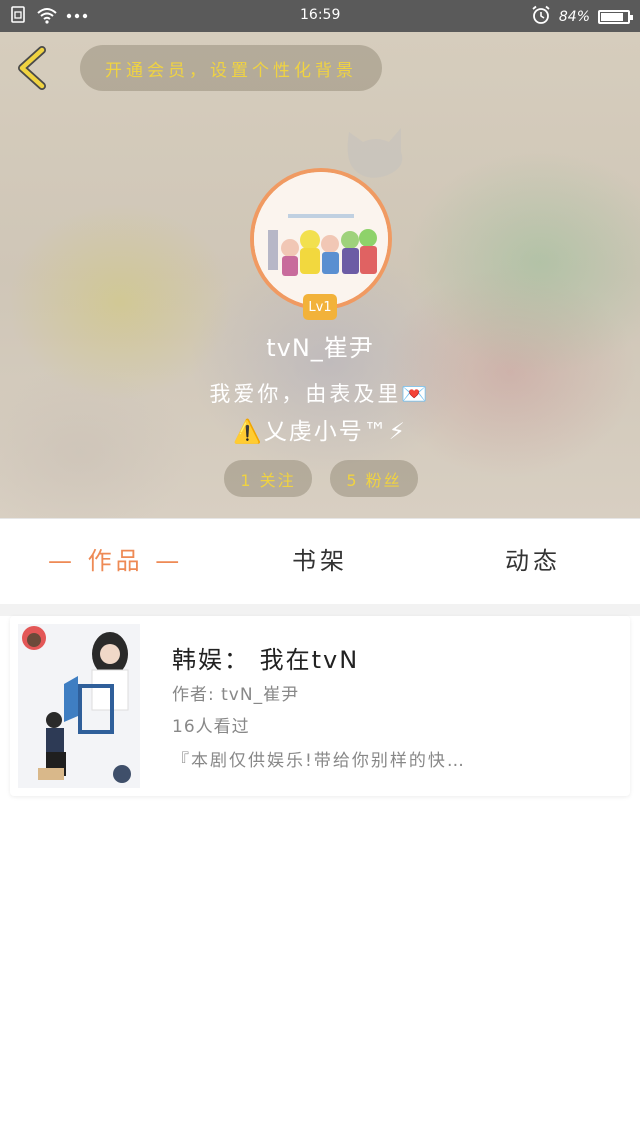  What do you see at coordinates (612, 17) in the screenshot?
I see `battery-level` at bounding box center [612, 17].